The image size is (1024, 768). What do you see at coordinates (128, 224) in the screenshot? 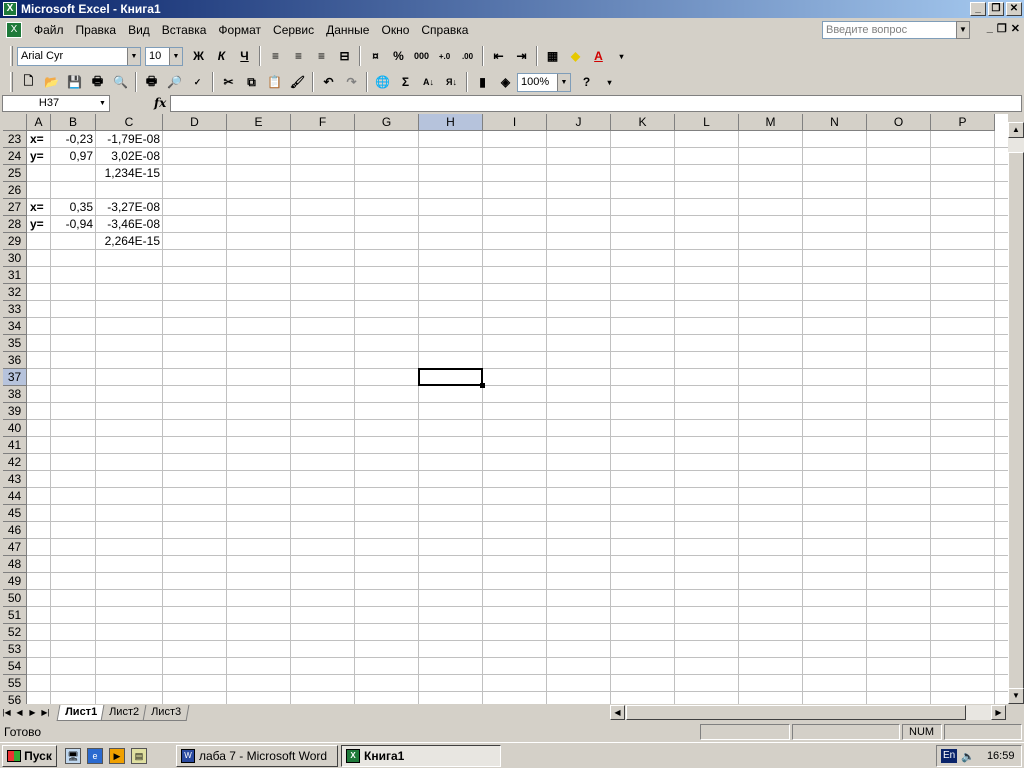
I see `cell-c28: -3,46E-08` at bounding box center [128, 224].